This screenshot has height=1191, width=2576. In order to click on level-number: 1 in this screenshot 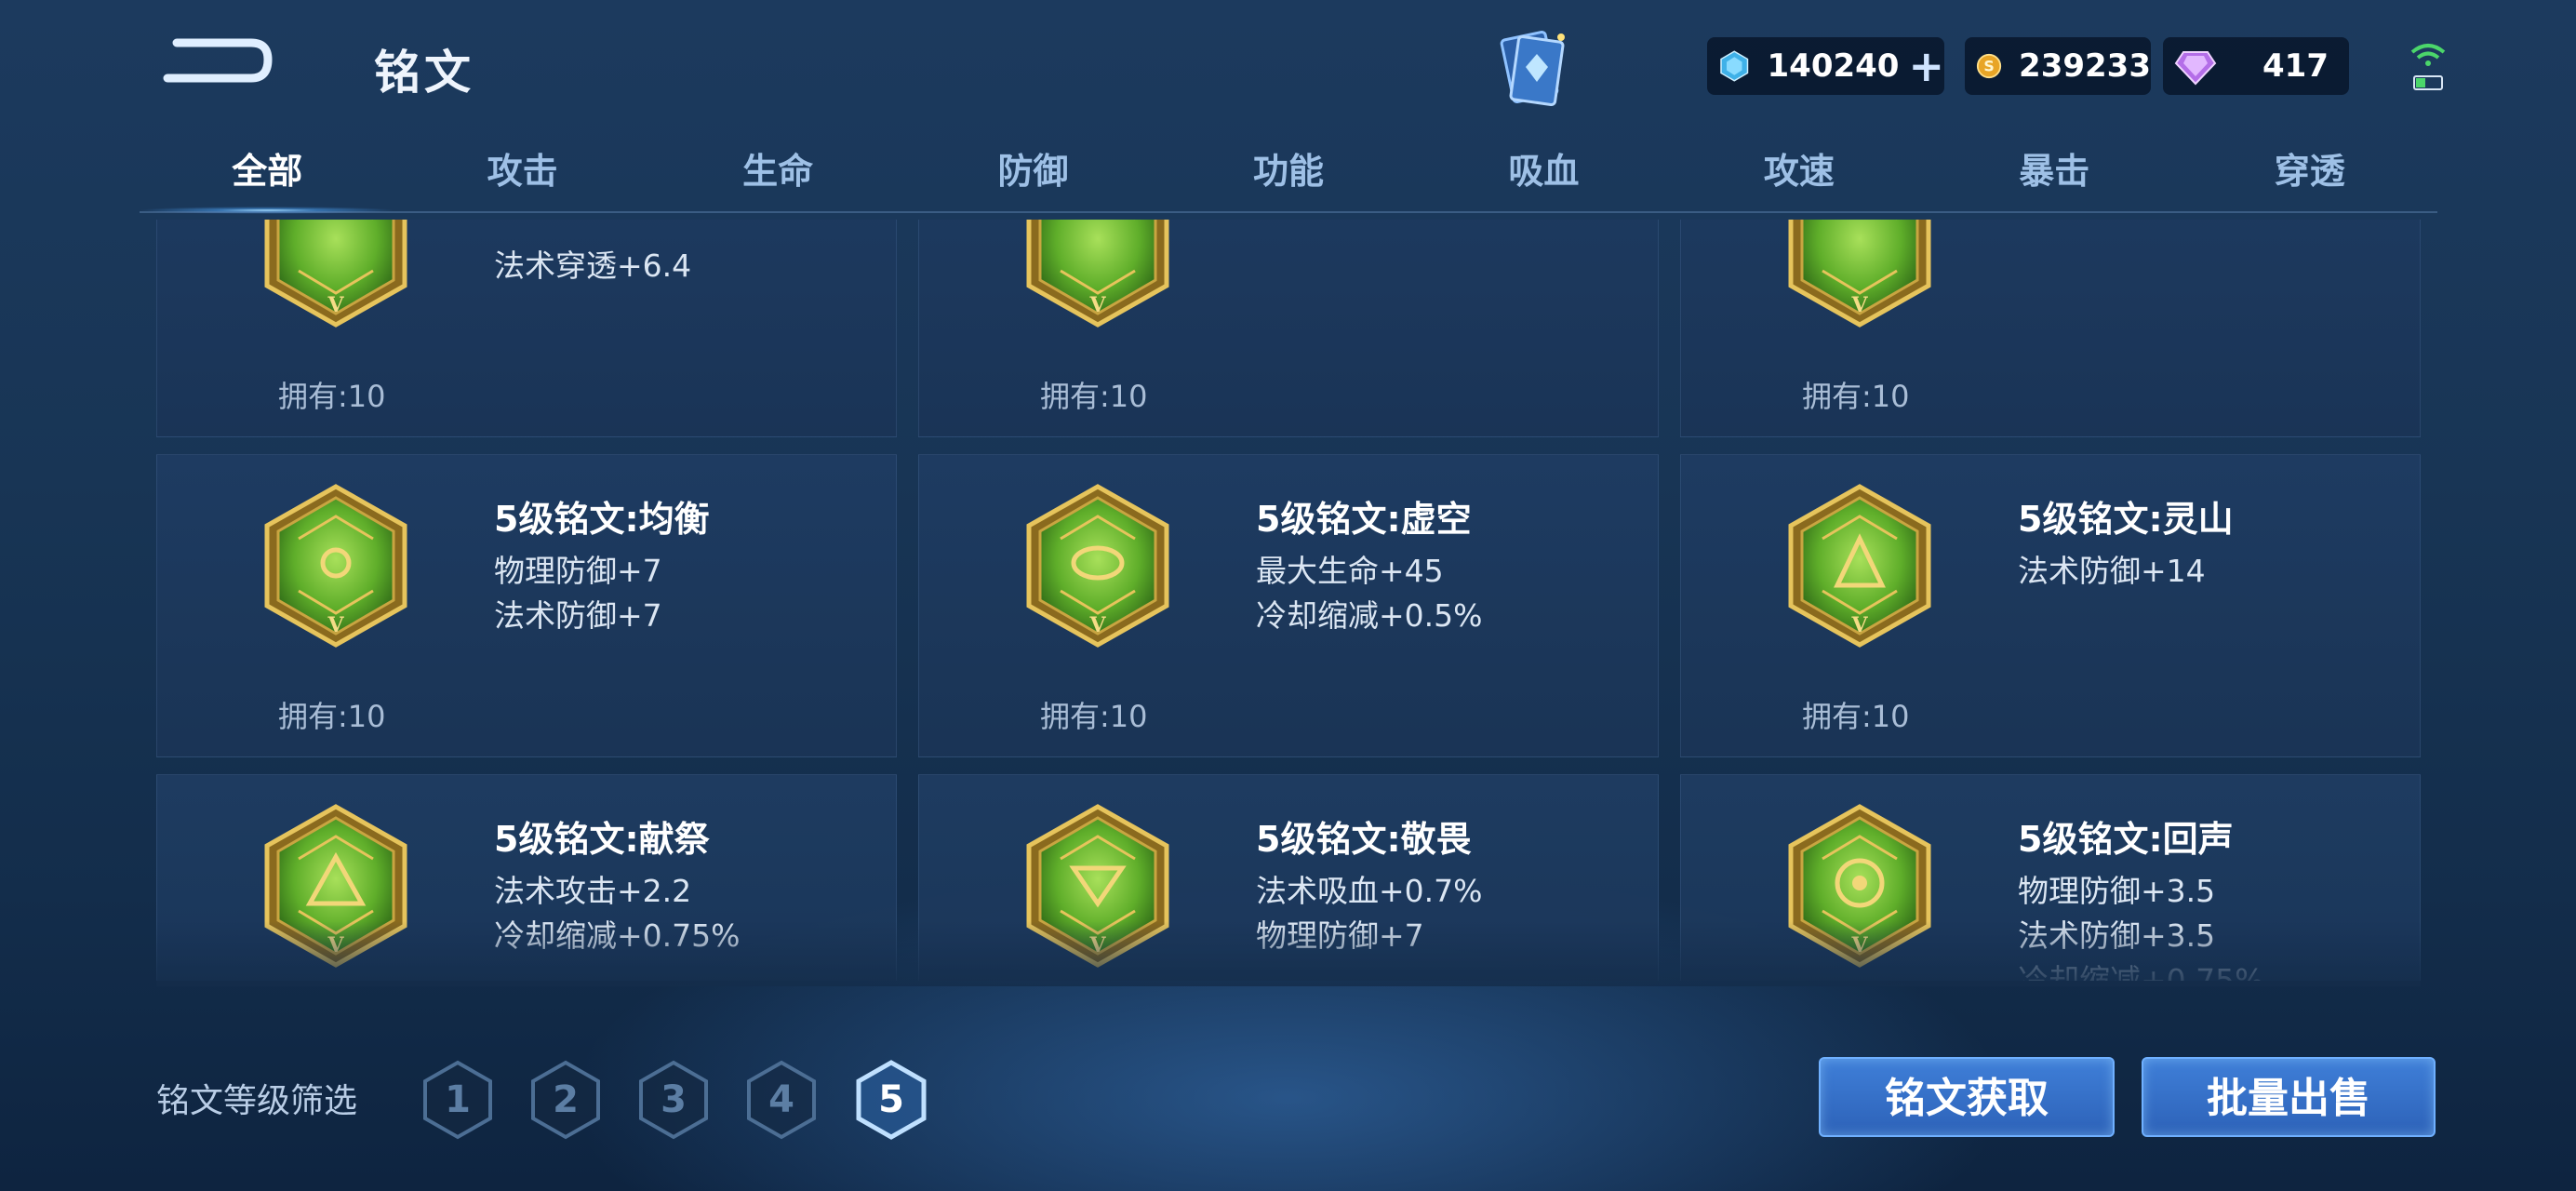, I will do `click(458, 1099)`.